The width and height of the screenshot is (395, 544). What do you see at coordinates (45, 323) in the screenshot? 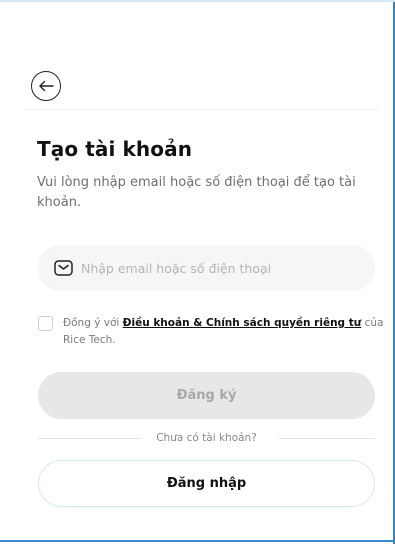
I see `agreement-checkbox` at bounding box center [45, 323].